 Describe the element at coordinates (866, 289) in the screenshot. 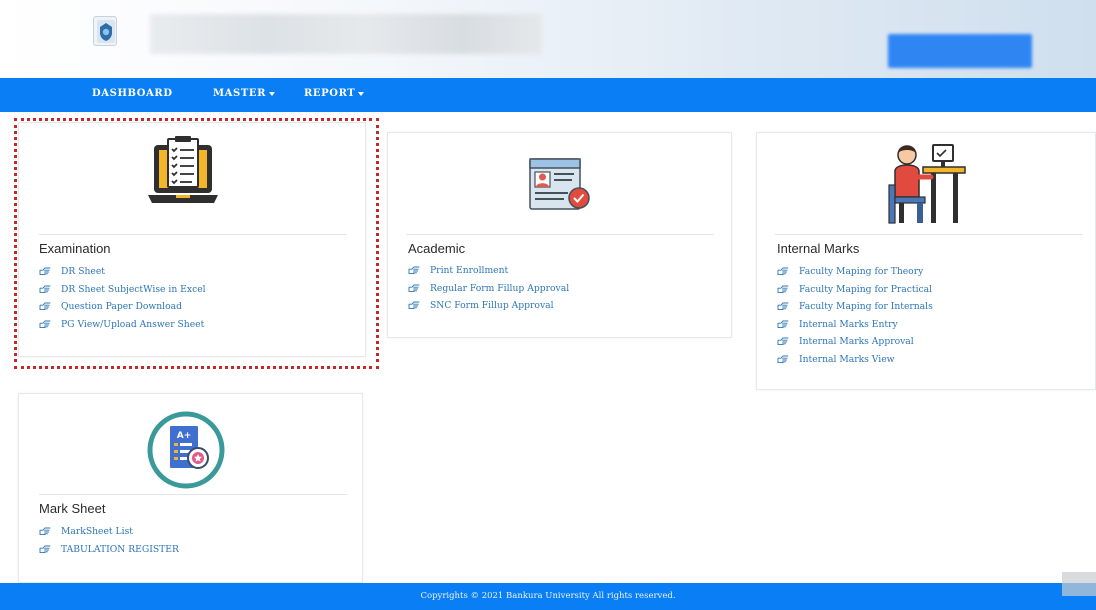

I see `link-label: Faculty Maping for Practical` at that location.